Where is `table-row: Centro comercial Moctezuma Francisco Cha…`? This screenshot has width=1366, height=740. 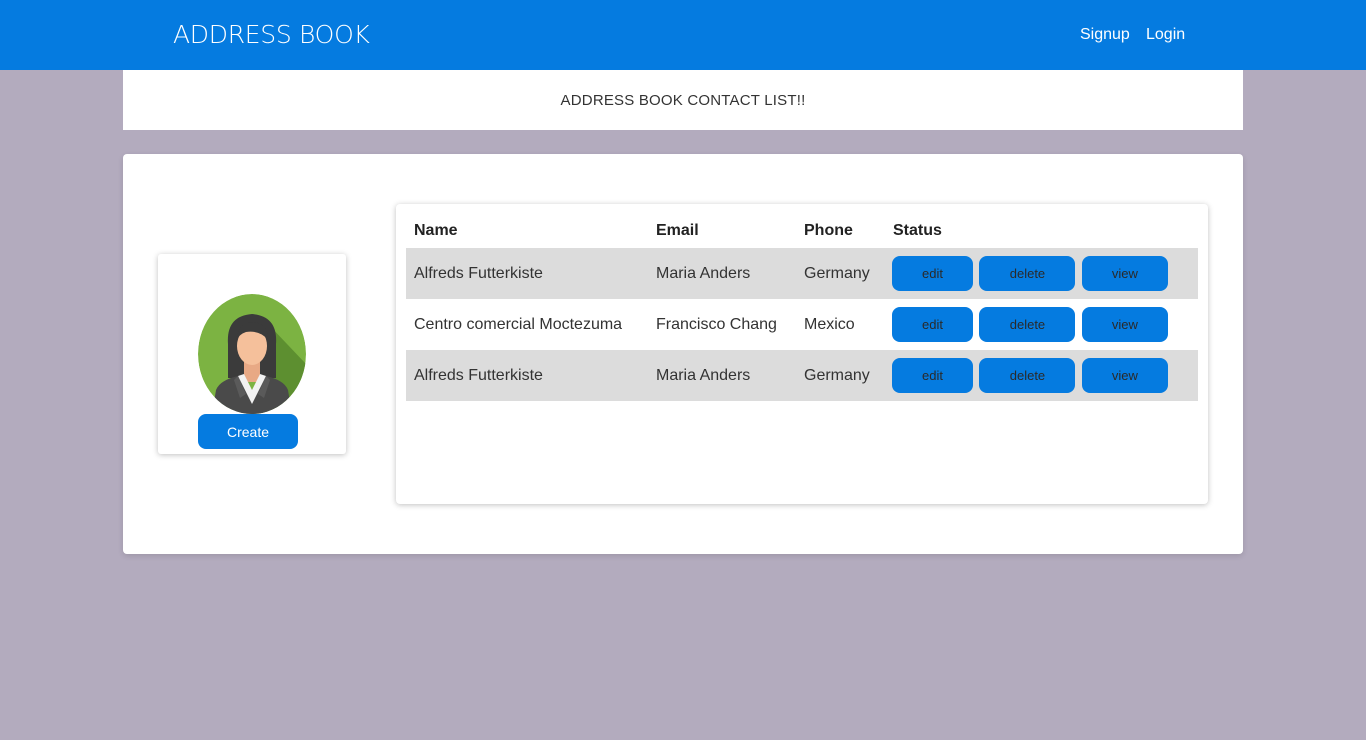
table-row: Centro comercial Moctezuma Francisco Cha… is located at coordinates (802, 324).